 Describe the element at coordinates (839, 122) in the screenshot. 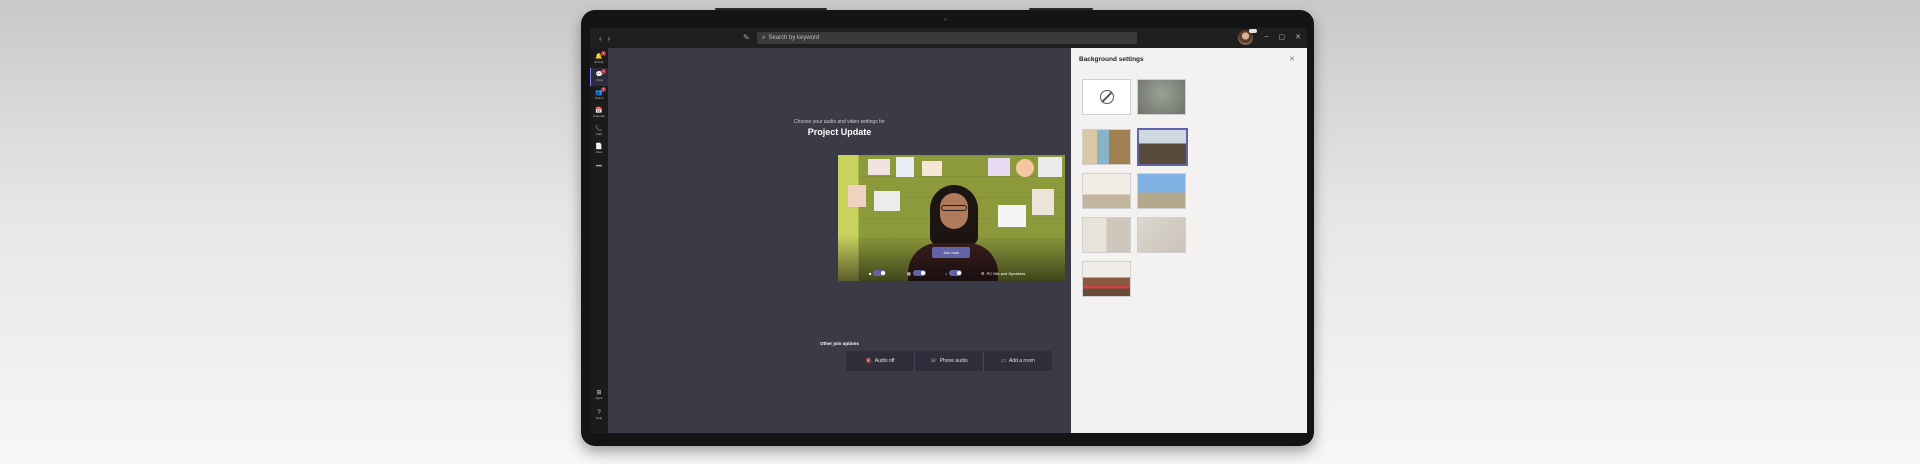

I see `prejoin-prompt: Choose your audio and video settings for` at that location.